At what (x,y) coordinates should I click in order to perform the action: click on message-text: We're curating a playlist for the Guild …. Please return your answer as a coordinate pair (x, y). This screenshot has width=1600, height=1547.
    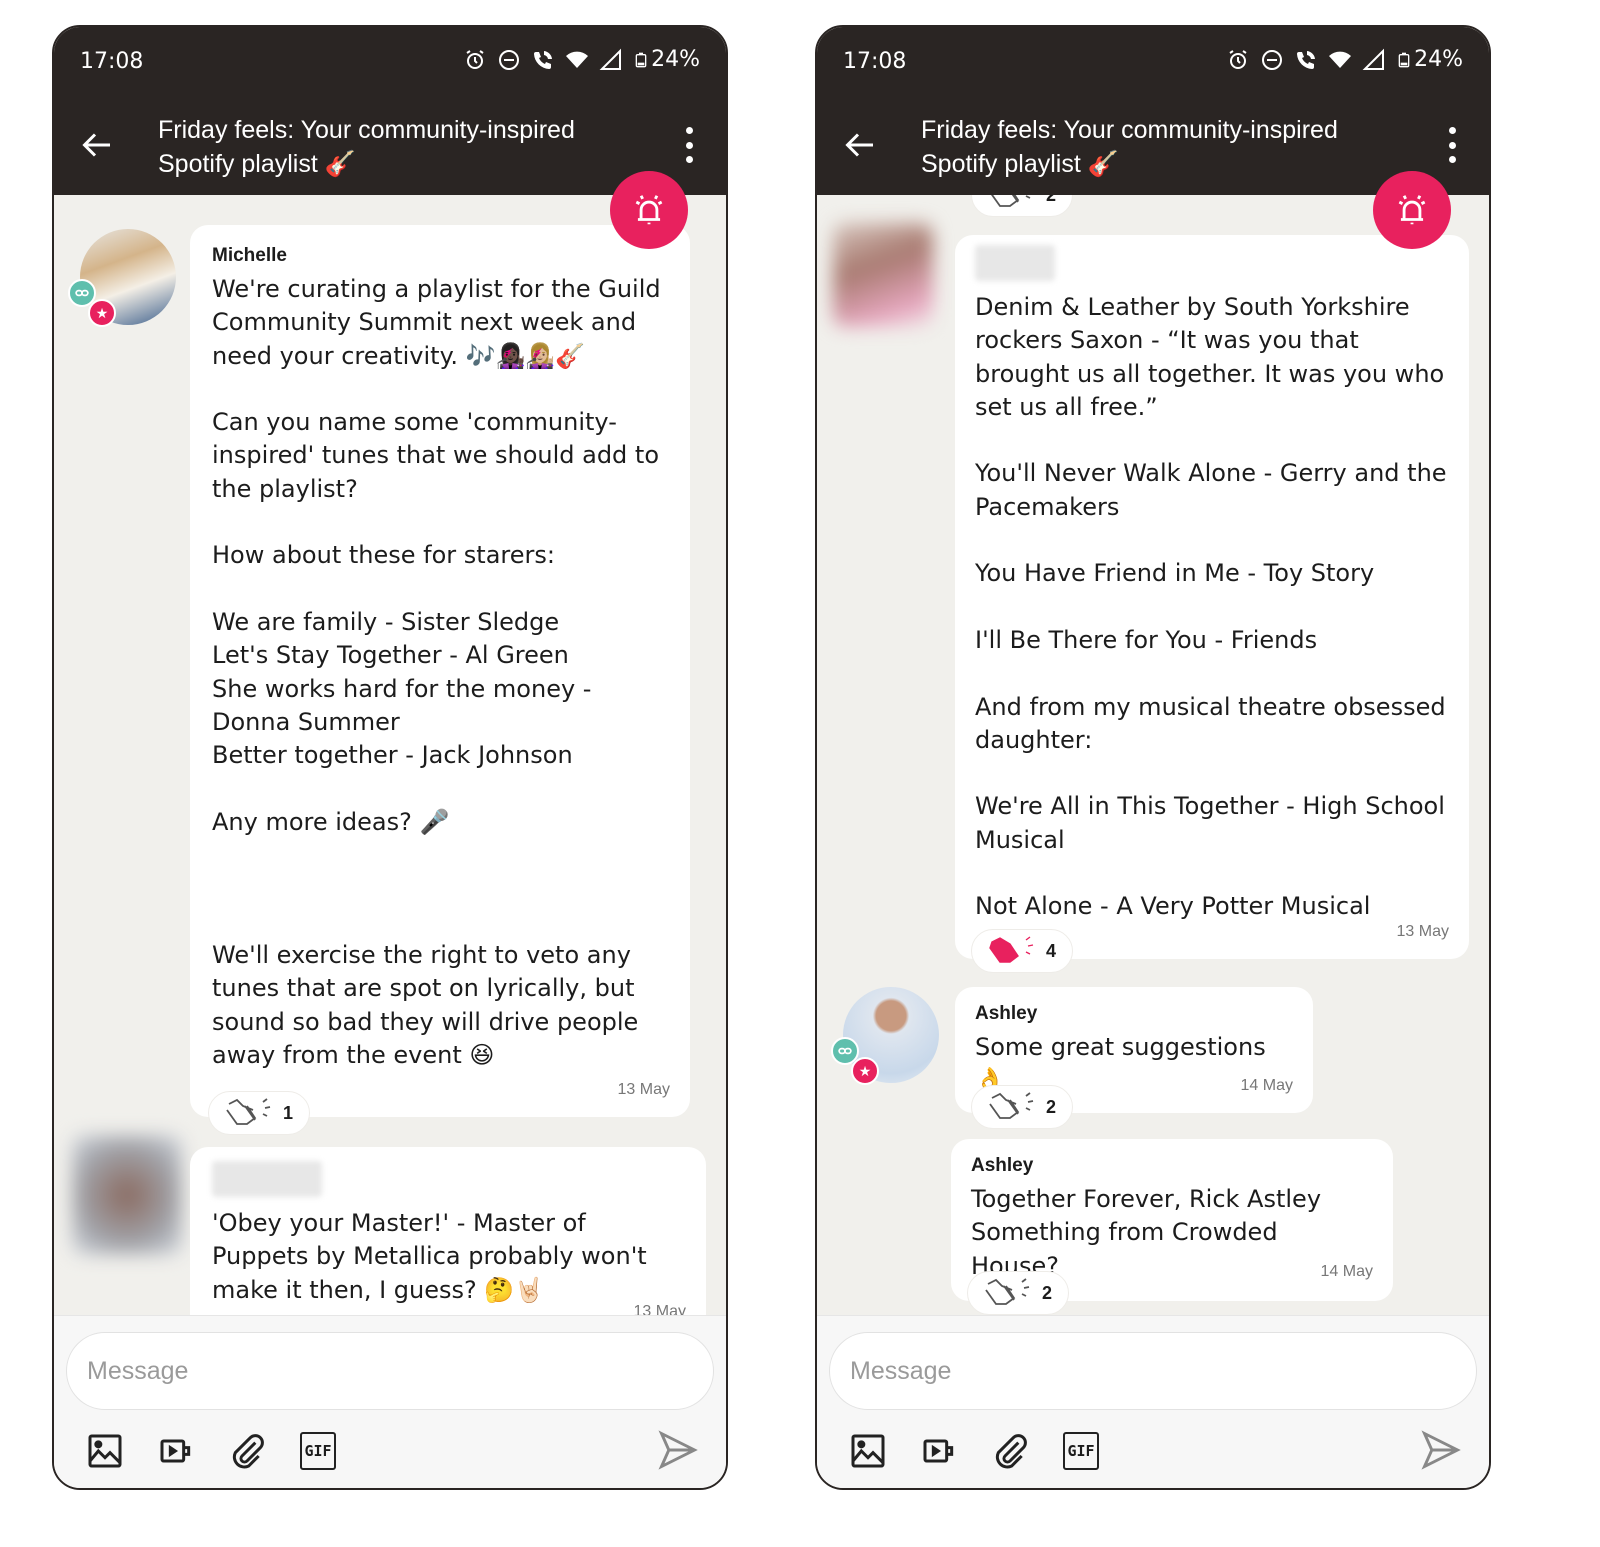
    Looking at the image, I should click on (436, 672).